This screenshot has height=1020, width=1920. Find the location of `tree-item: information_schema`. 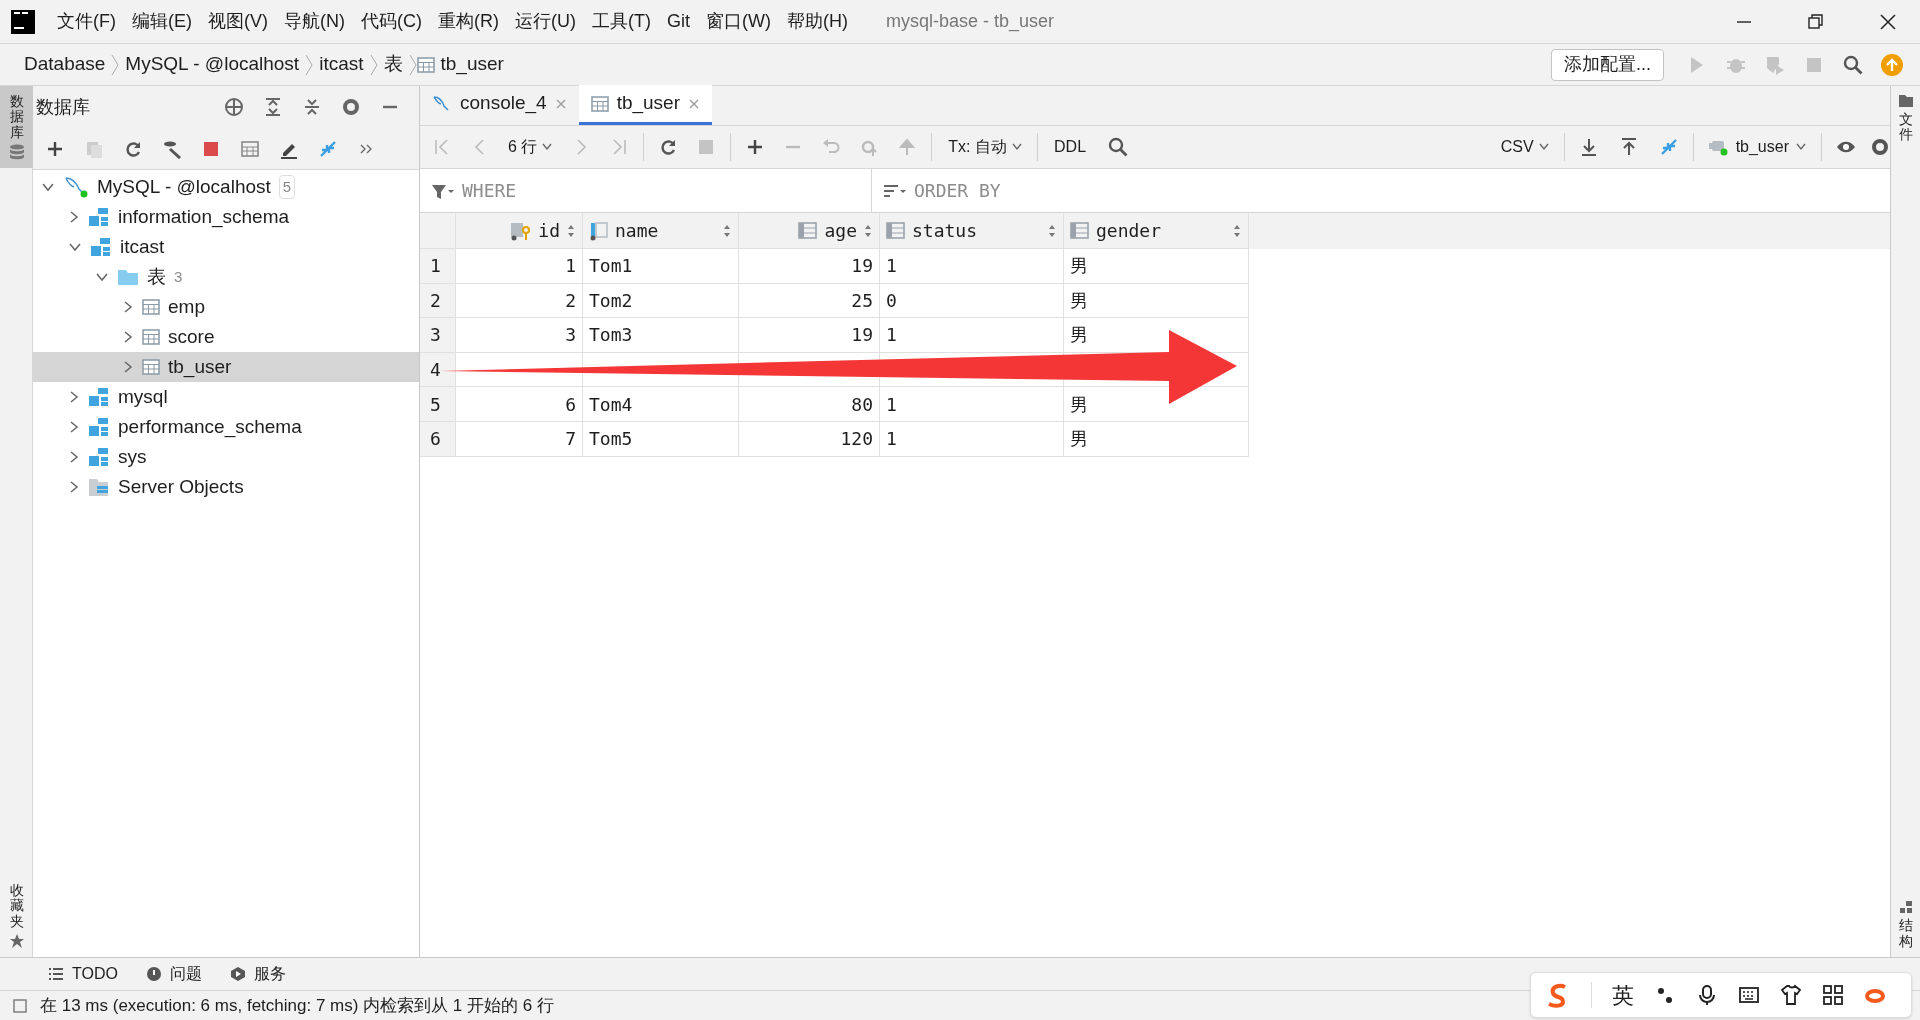

tree-item: information_schema is located at coordinates (226, 217).